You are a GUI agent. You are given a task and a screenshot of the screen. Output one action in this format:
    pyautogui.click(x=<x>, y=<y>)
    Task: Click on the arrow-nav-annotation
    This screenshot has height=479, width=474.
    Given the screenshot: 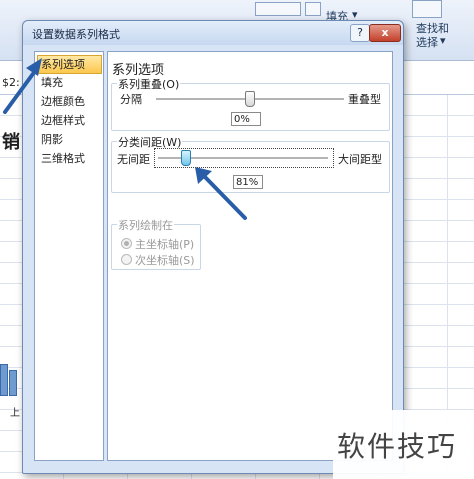 What is the action you would take?
    pyautogui.click(x=21, y=89)
    